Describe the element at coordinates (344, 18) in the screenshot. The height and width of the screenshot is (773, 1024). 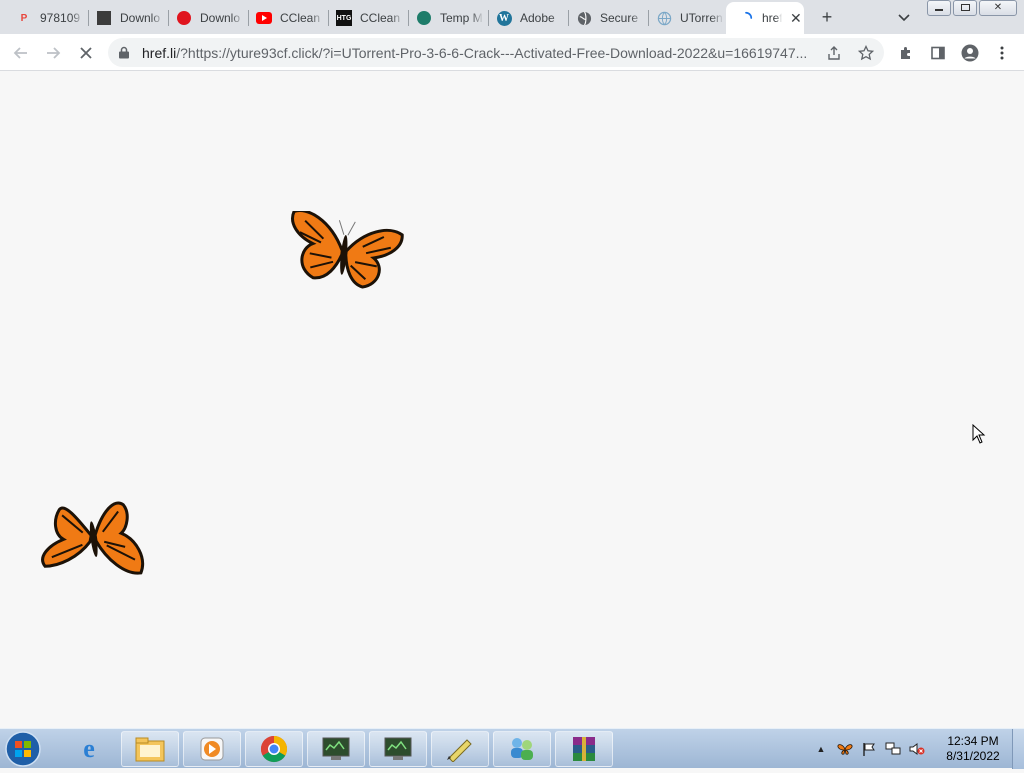
I see `htg-icon: HTG` at that location.